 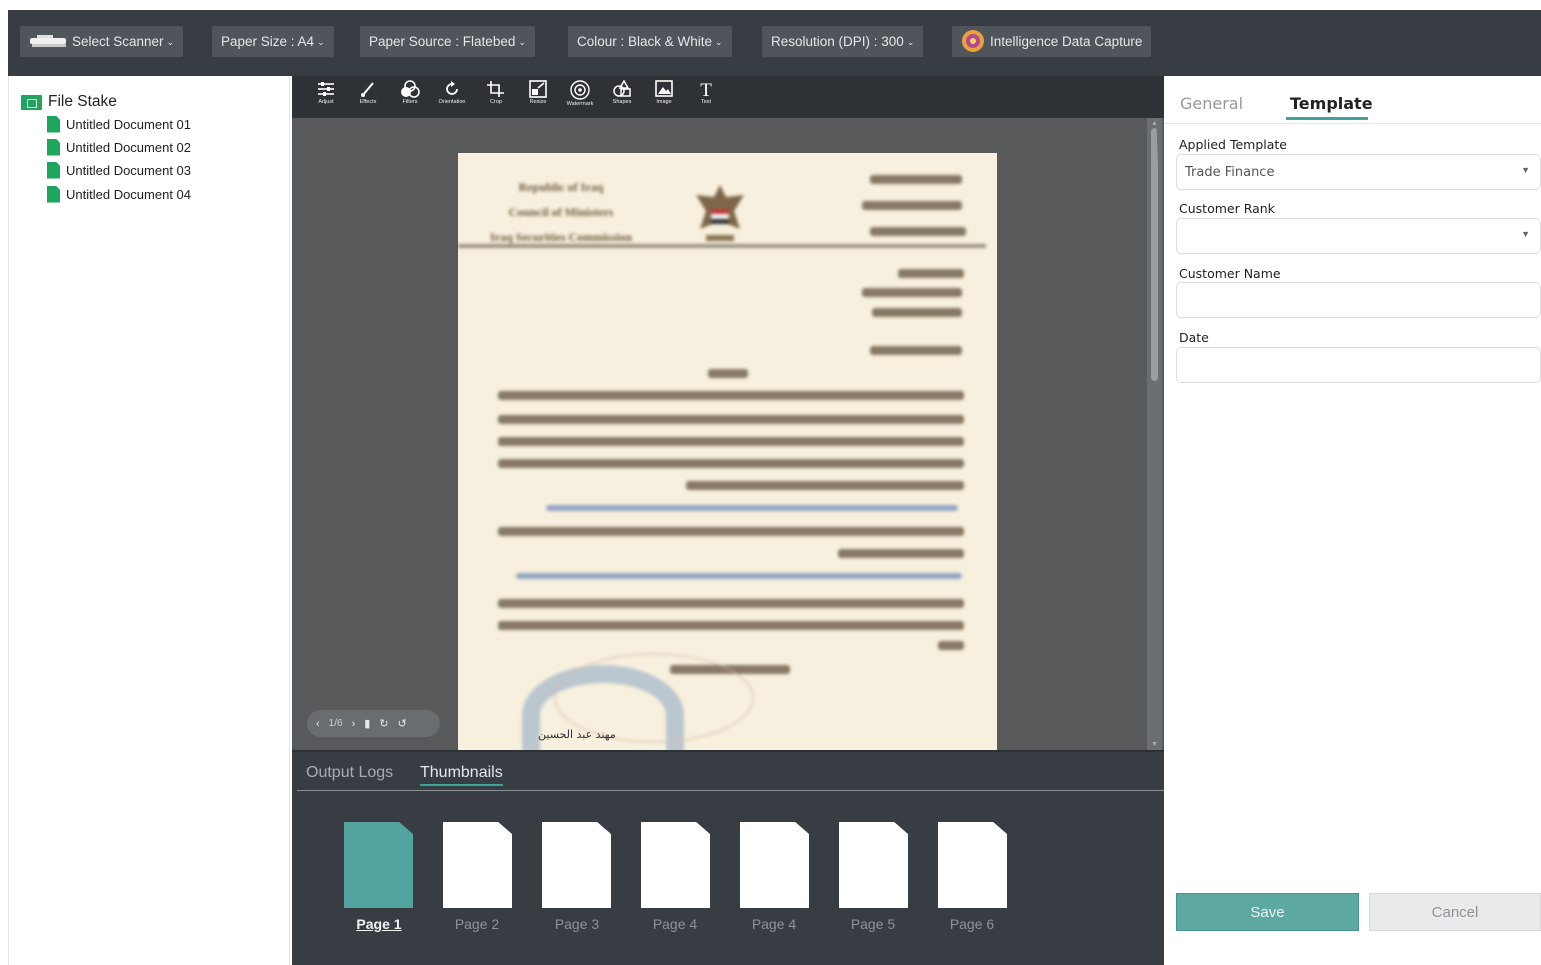 I want to click on select-scanner-dropdown: Select Scanner ⌄, so click(x=102, y=41).